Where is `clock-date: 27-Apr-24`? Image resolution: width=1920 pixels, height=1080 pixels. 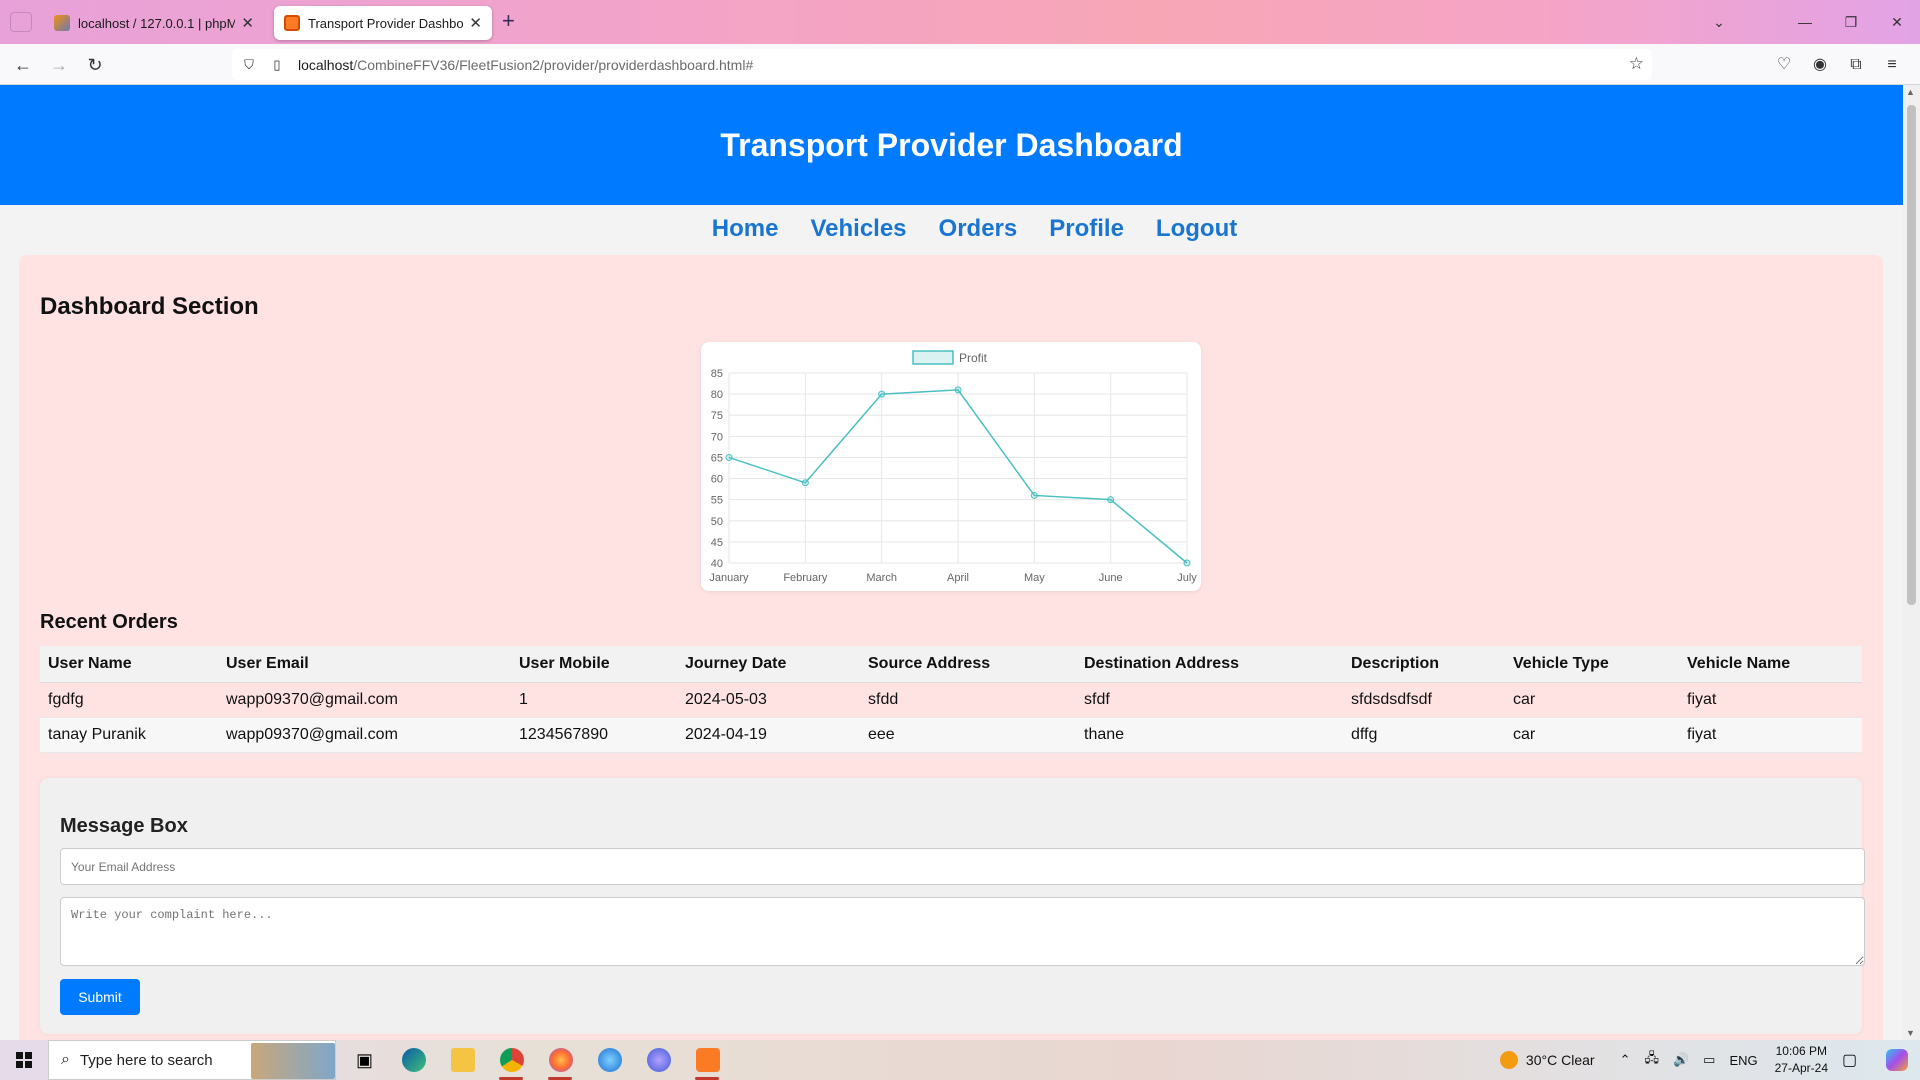
clock-date: 27-Apr-24 is located at coordinates (1801, 1068).